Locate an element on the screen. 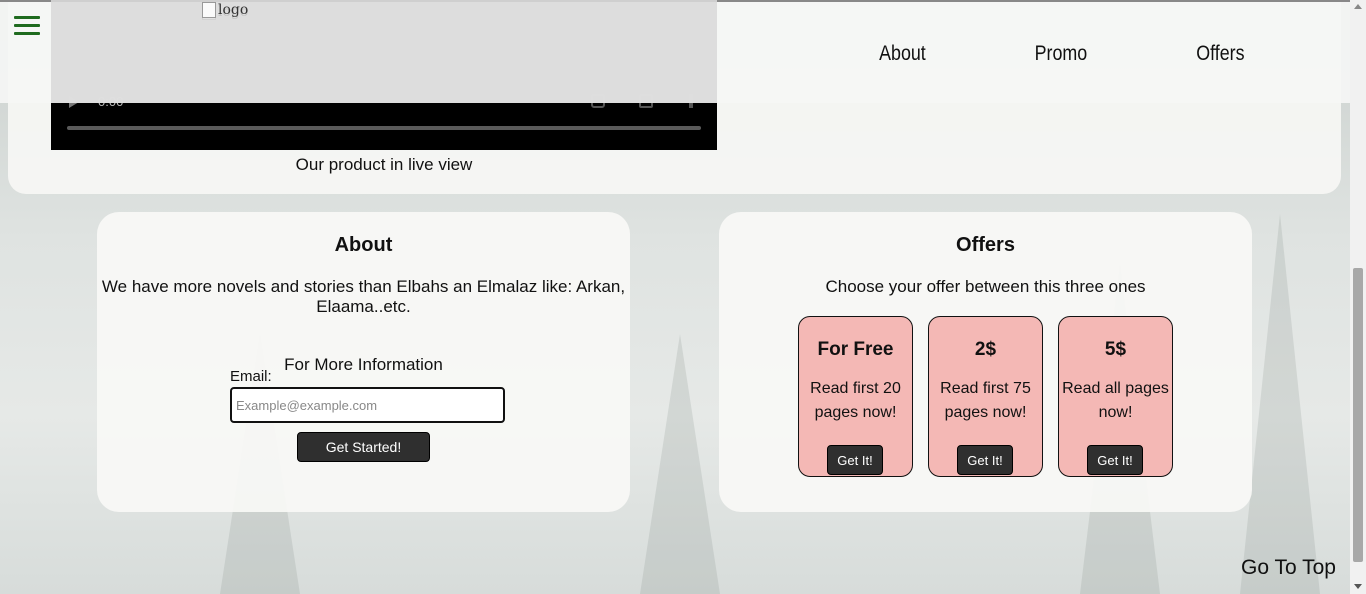 The image size is (1366, 594). video-top-overlay is located at coordinates (384, 51).